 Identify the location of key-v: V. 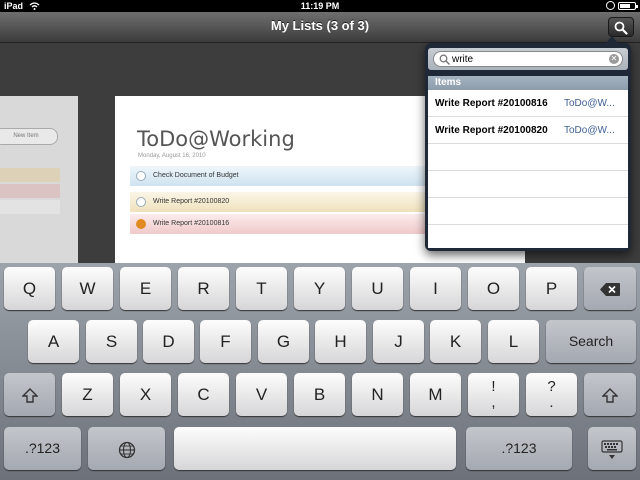
(261, 394).